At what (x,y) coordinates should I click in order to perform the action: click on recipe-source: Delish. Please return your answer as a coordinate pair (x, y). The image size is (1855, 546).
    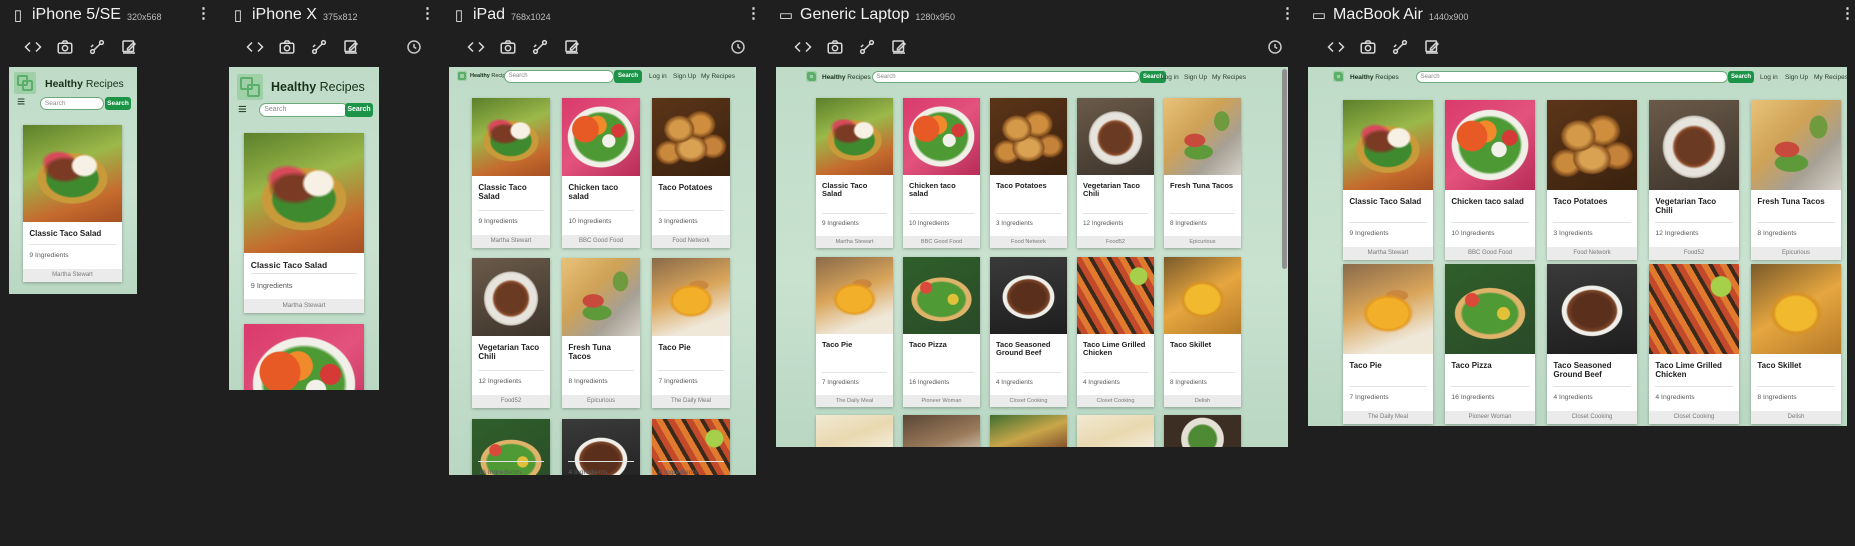
    Looking at the image, I should click on (1202, 401).